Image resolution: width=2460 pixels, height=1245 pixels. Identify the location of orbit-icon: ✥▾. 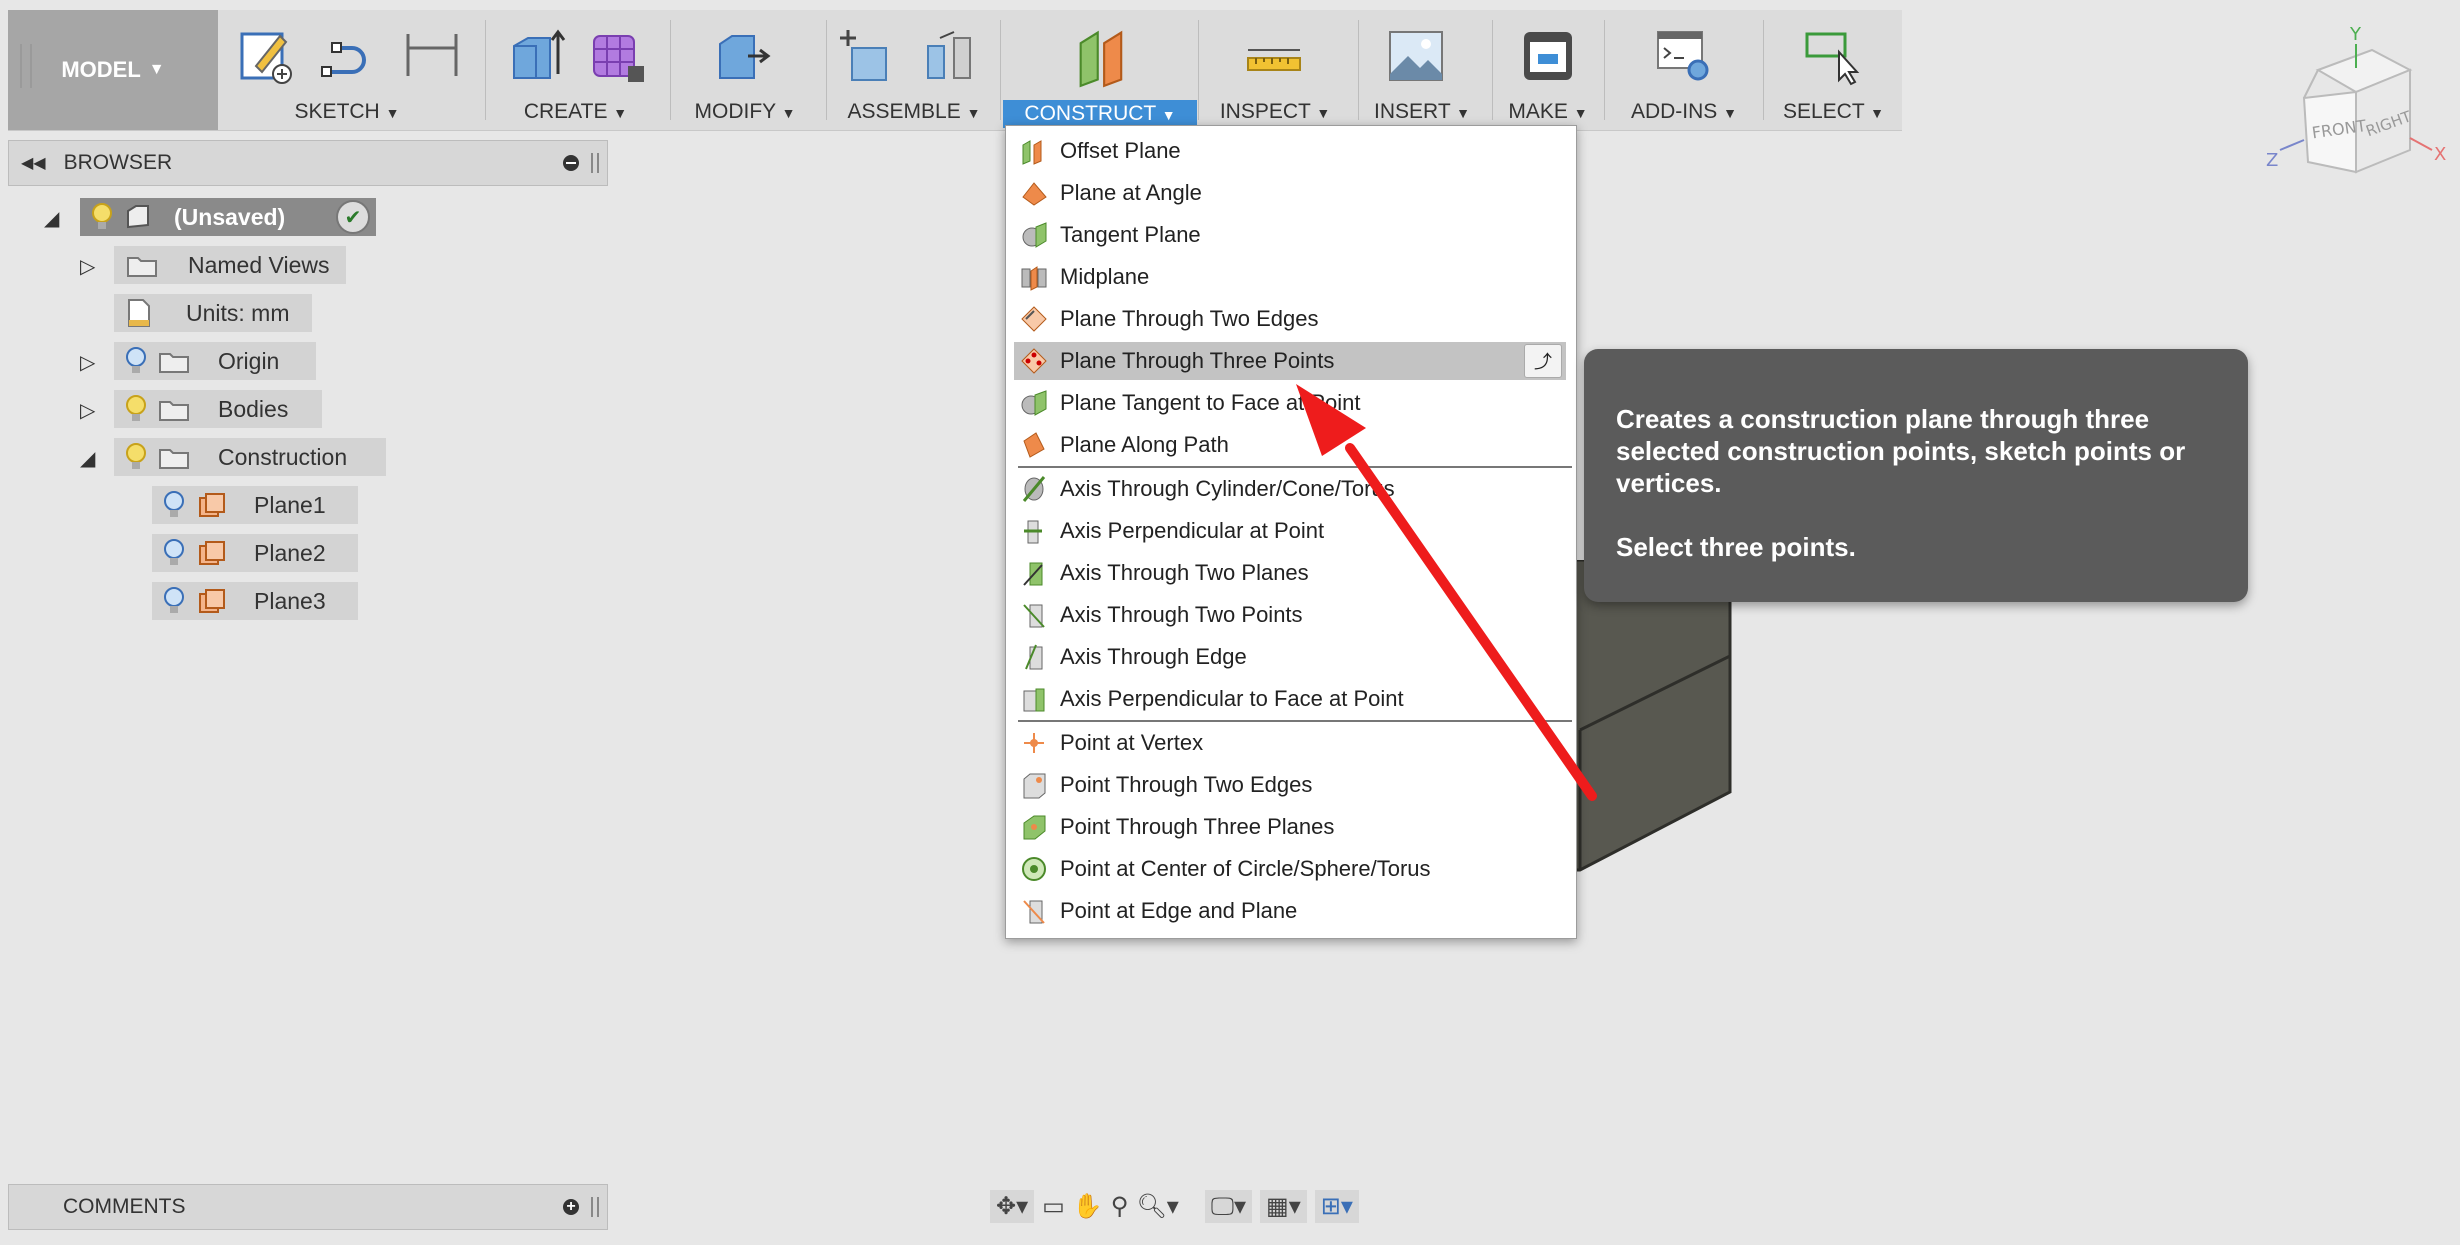
(1012, 1206).